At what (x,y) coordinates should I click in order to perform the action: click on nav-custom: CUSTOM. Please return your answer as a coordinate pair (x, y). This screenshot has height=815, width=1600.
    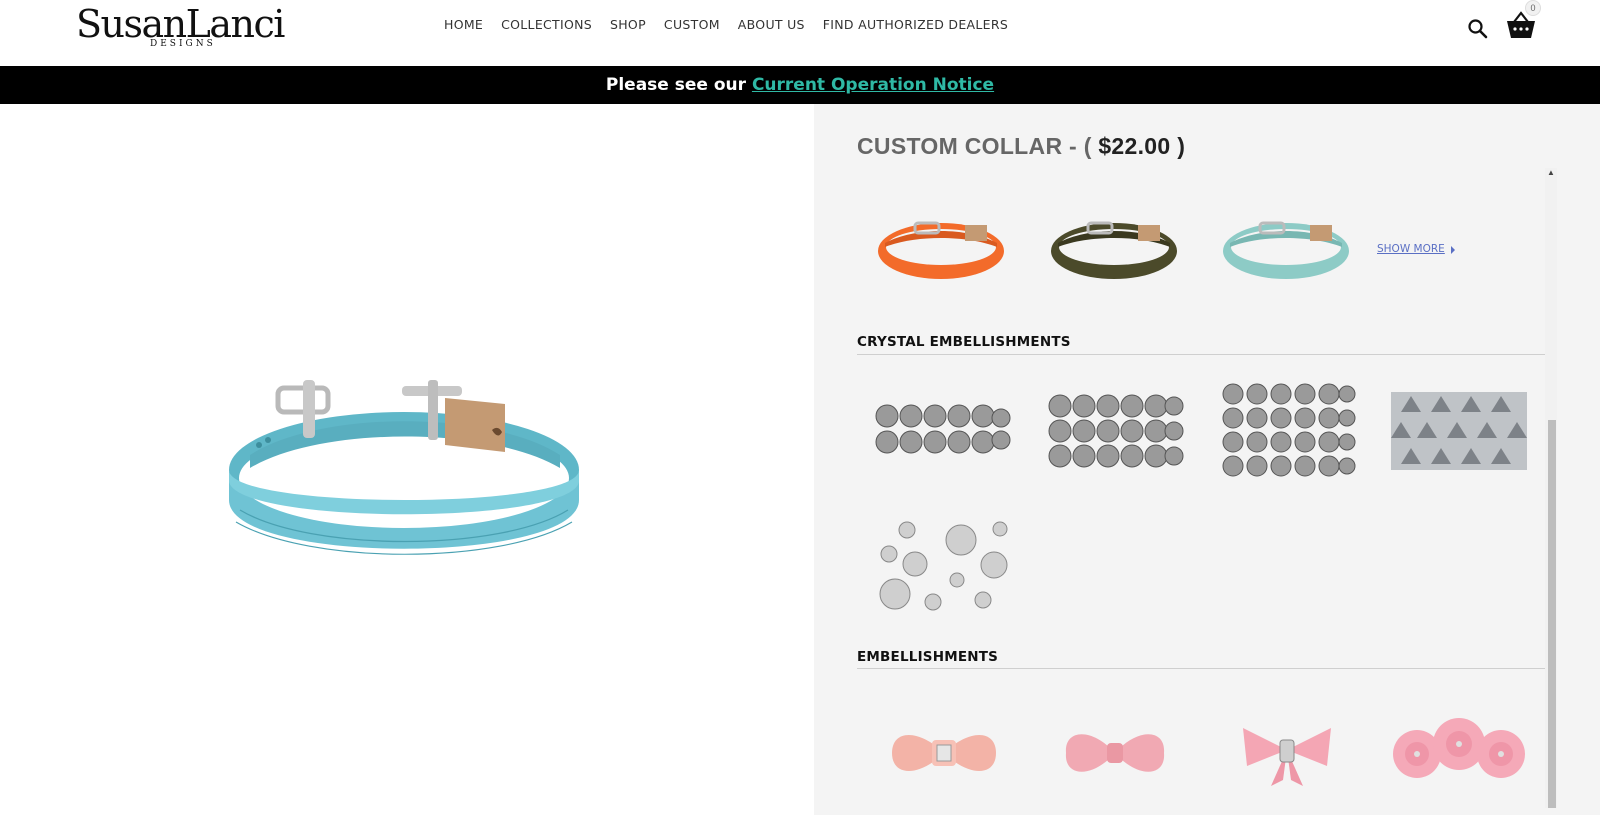
    Looking at the image, I should click on (692, 24).